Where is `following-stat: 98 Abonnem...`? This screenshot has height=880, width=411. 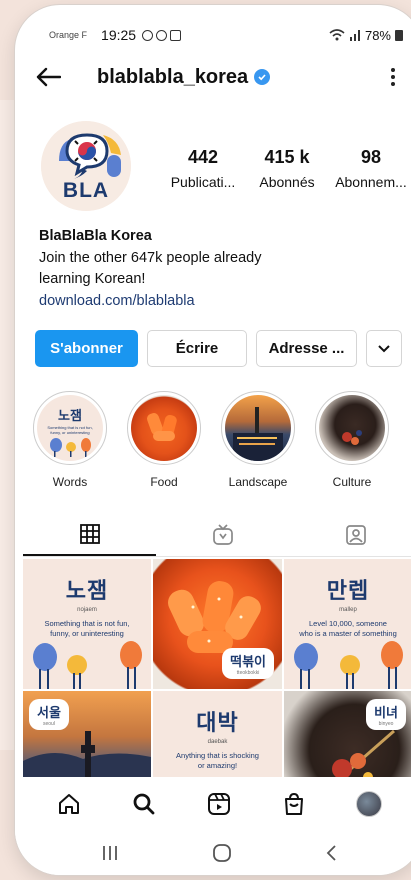
following-stat: 98 Abonnem... is located at coordinates (370, 168).